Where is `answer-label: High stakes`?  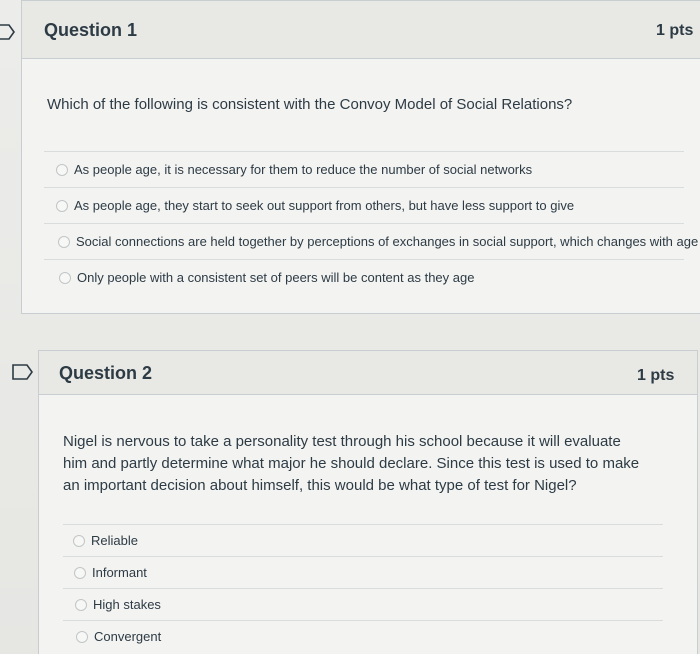
answer-label: High stakes is located at coordinates (127, 604).